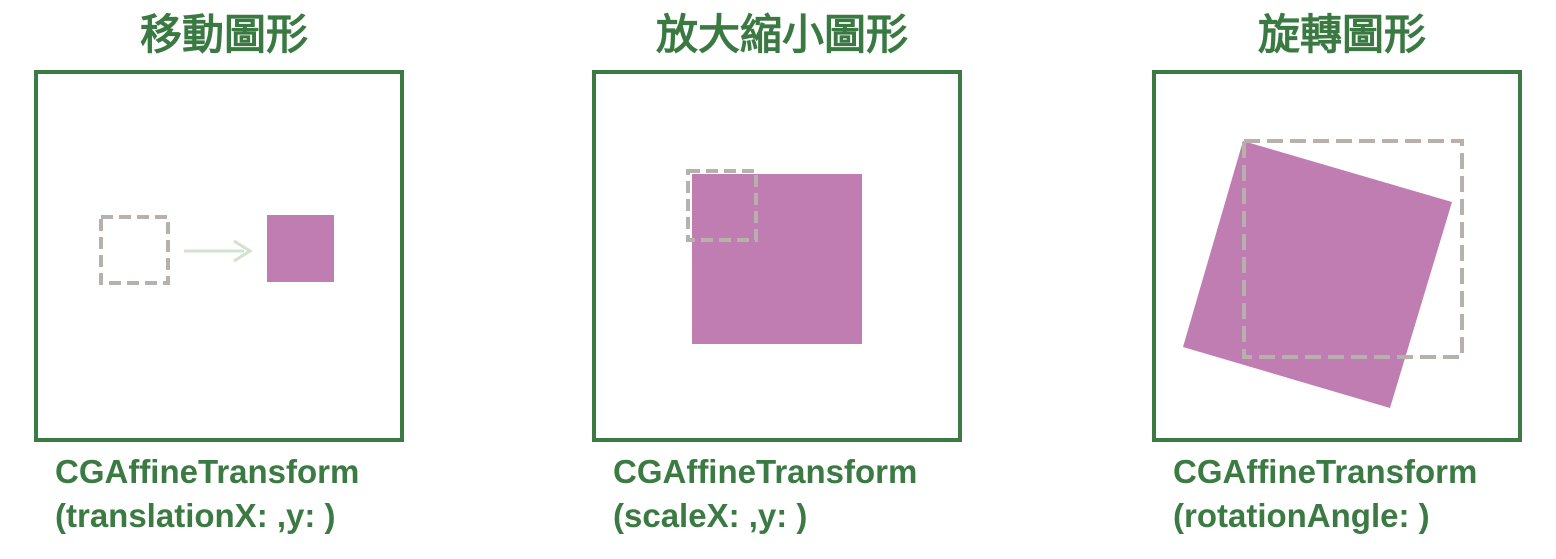 The height and width of the screenshot is (559, 1556). I want to click on scale-diagram, so click(774, 256).